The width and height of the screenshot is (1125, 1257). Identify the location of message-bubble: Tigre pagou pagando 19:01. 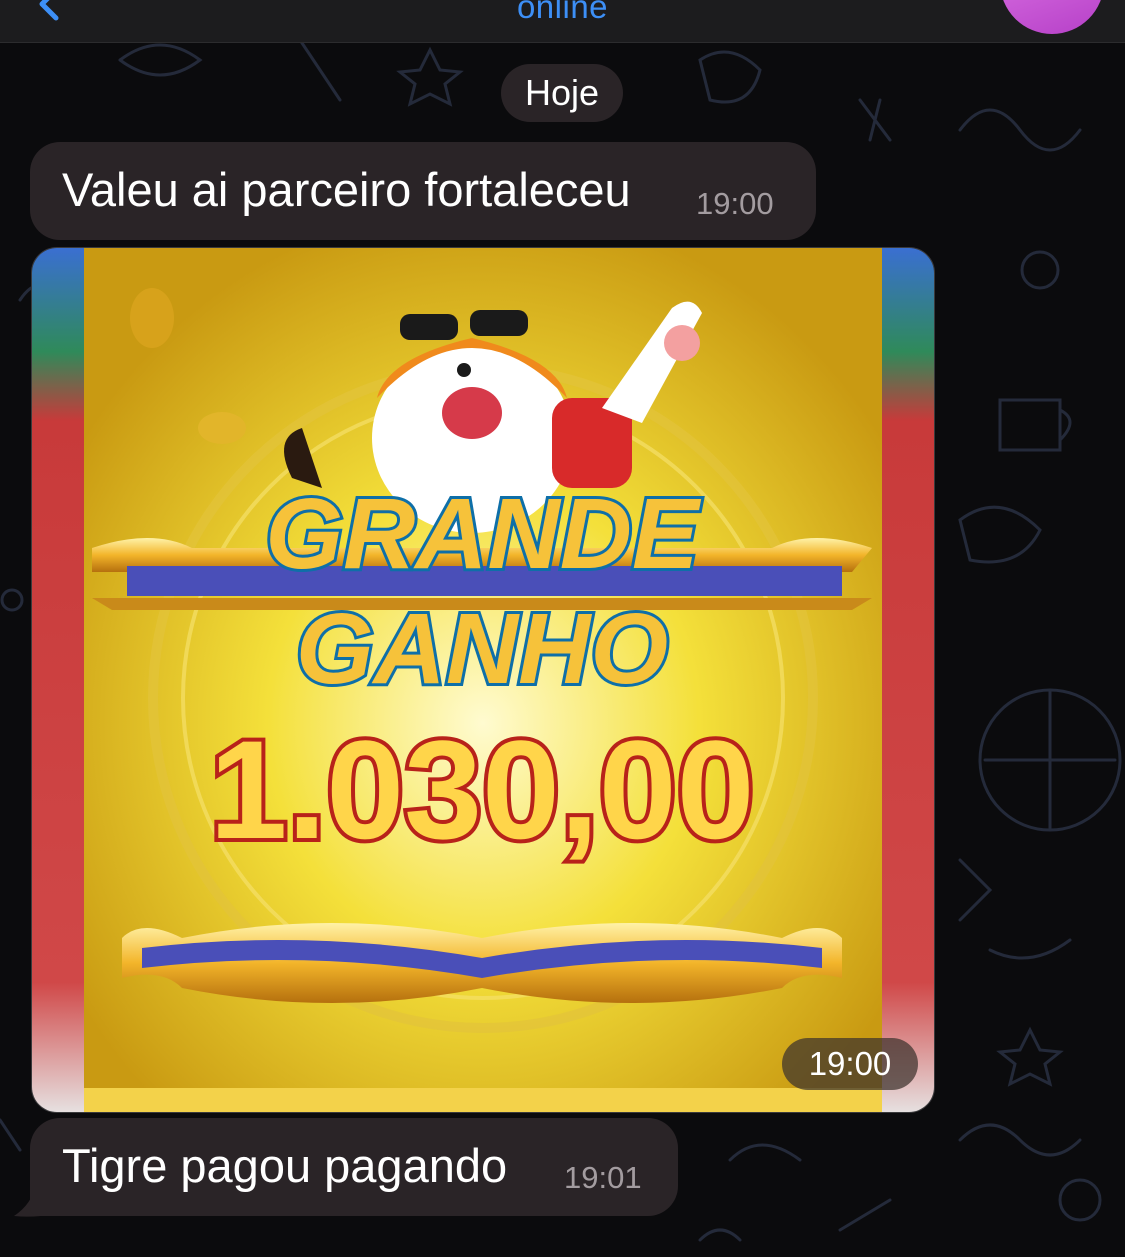
(354, 1167).